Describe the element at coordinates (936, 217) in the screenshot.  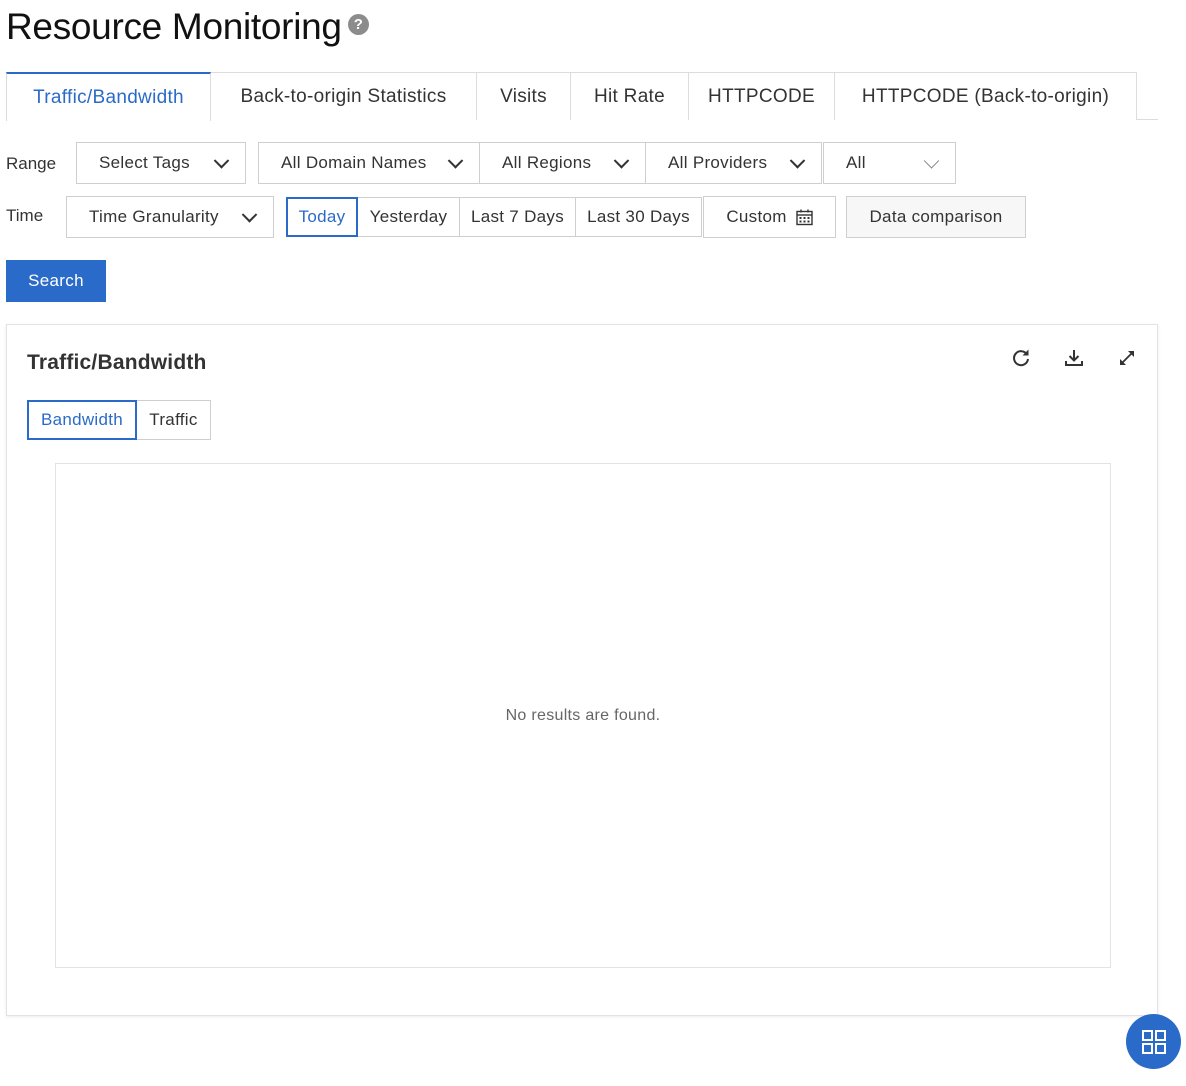
I see `data-comparison-button: Data comparison` at that location.